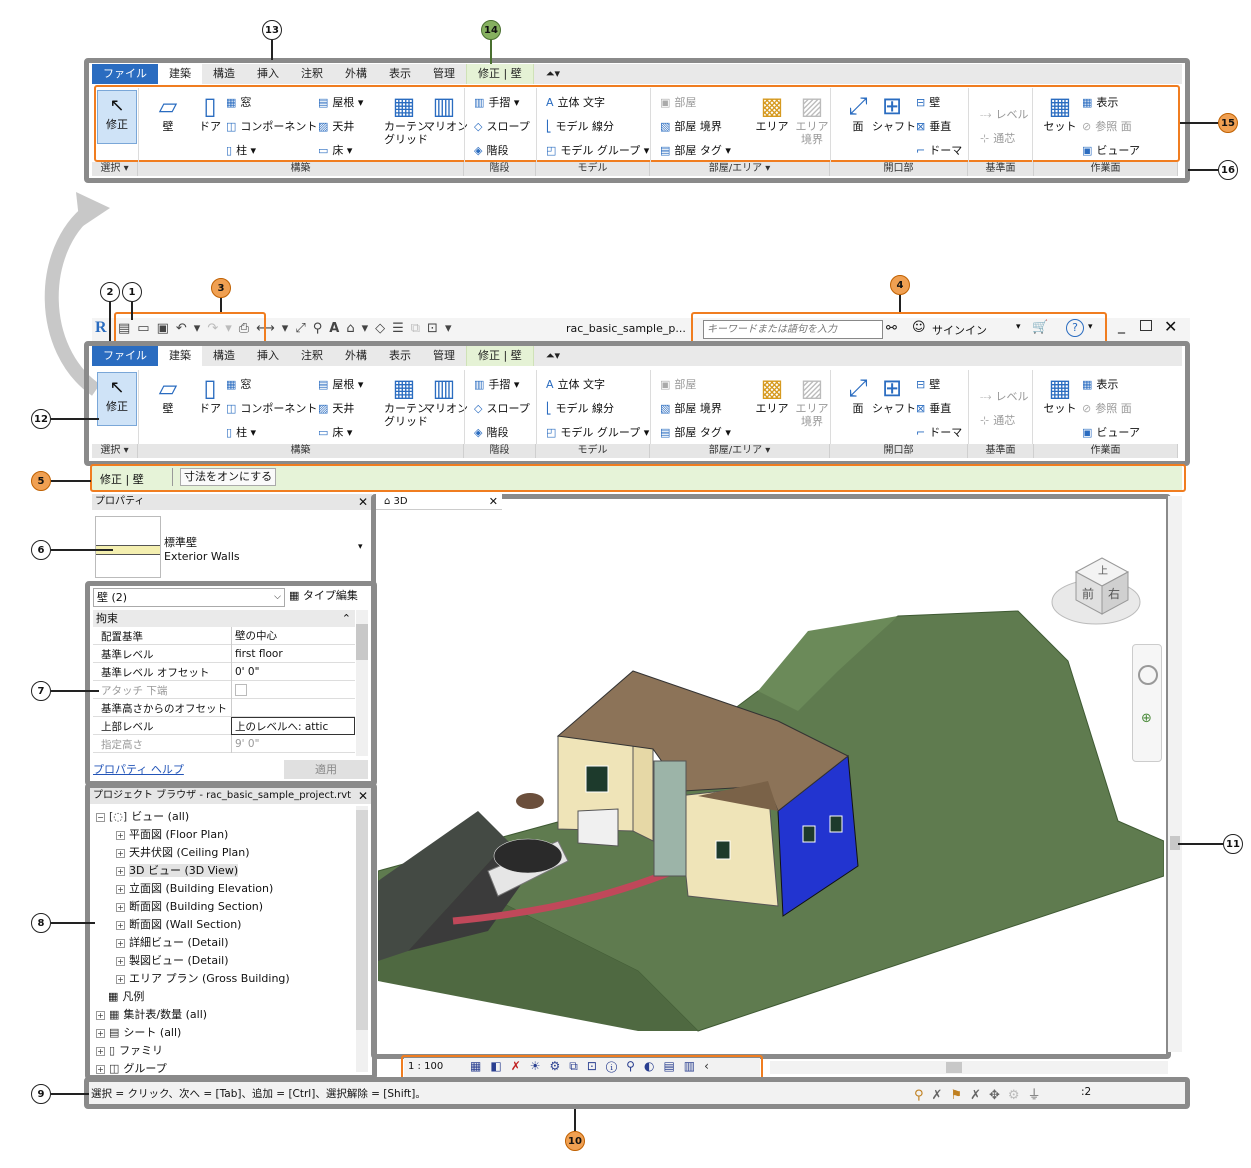 The height and width of the screenshot is (1168, 1251). What do you see at coordinates (439, 502) in the screenshot?
I see `view-tab: ⌂ 3D ✕` at bounding box center [439, 502].